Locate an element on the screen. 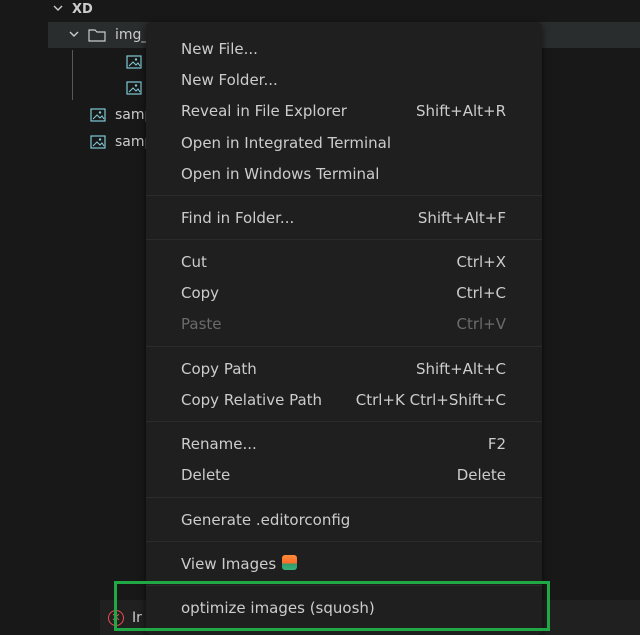 This screenshot has width=640, height=635. menu-item-find-in-folder: Find in Folder... Shift+Alt+F is located at coordinates (344, 218).